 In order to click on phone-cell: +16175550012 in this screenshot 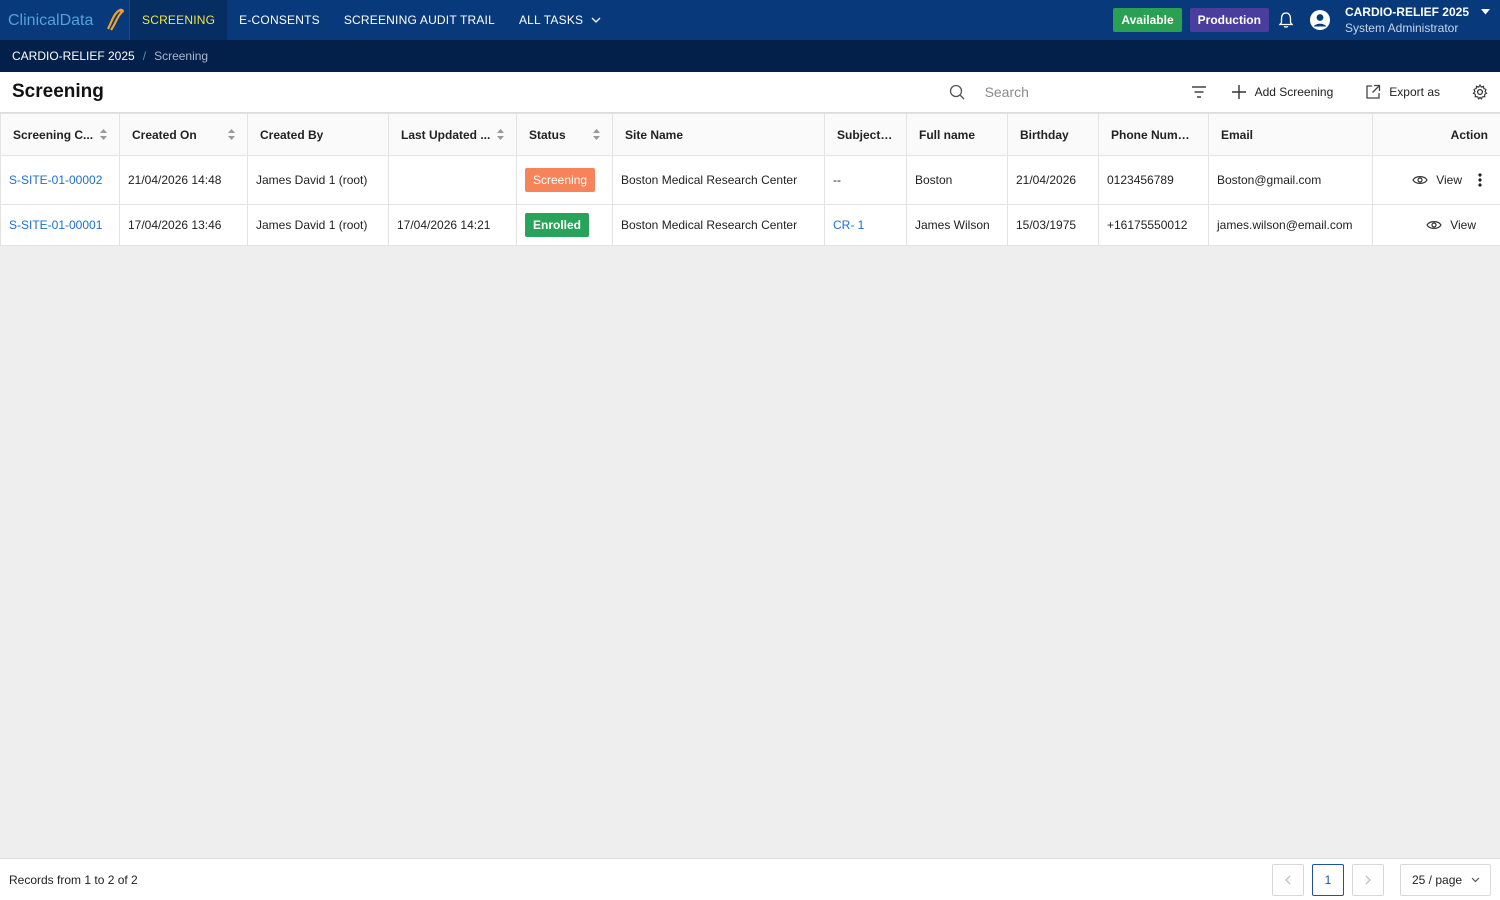, I will do `click(1153, 225)`.